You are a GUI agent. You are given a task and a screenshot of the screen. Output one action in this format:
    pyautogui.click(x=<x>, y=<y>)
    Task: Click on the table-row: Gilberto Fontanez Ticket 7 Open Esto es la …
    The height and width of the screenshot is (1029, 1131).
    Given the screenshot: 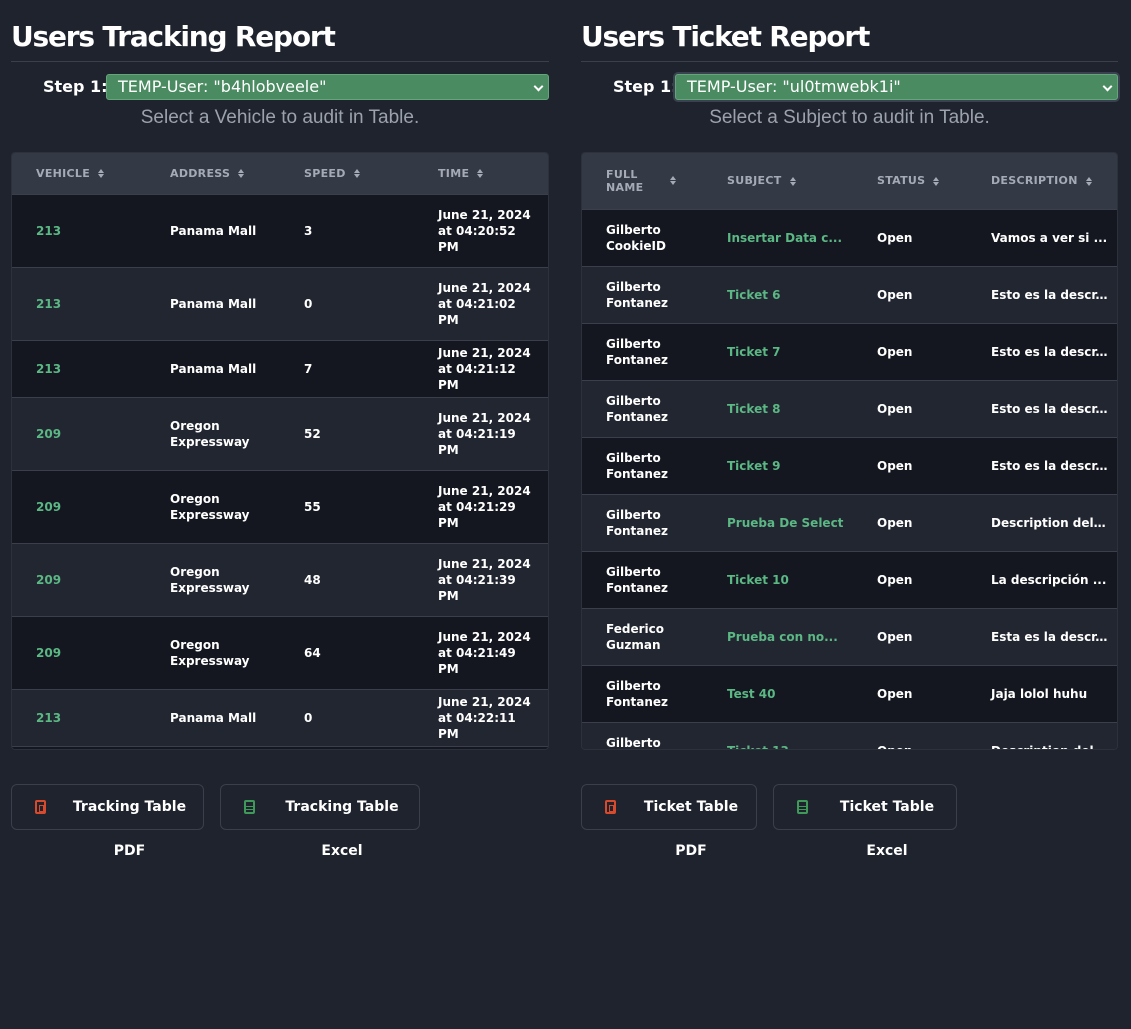 What is the action you would take?
    pyautogui.click(x=849, y=351)
    